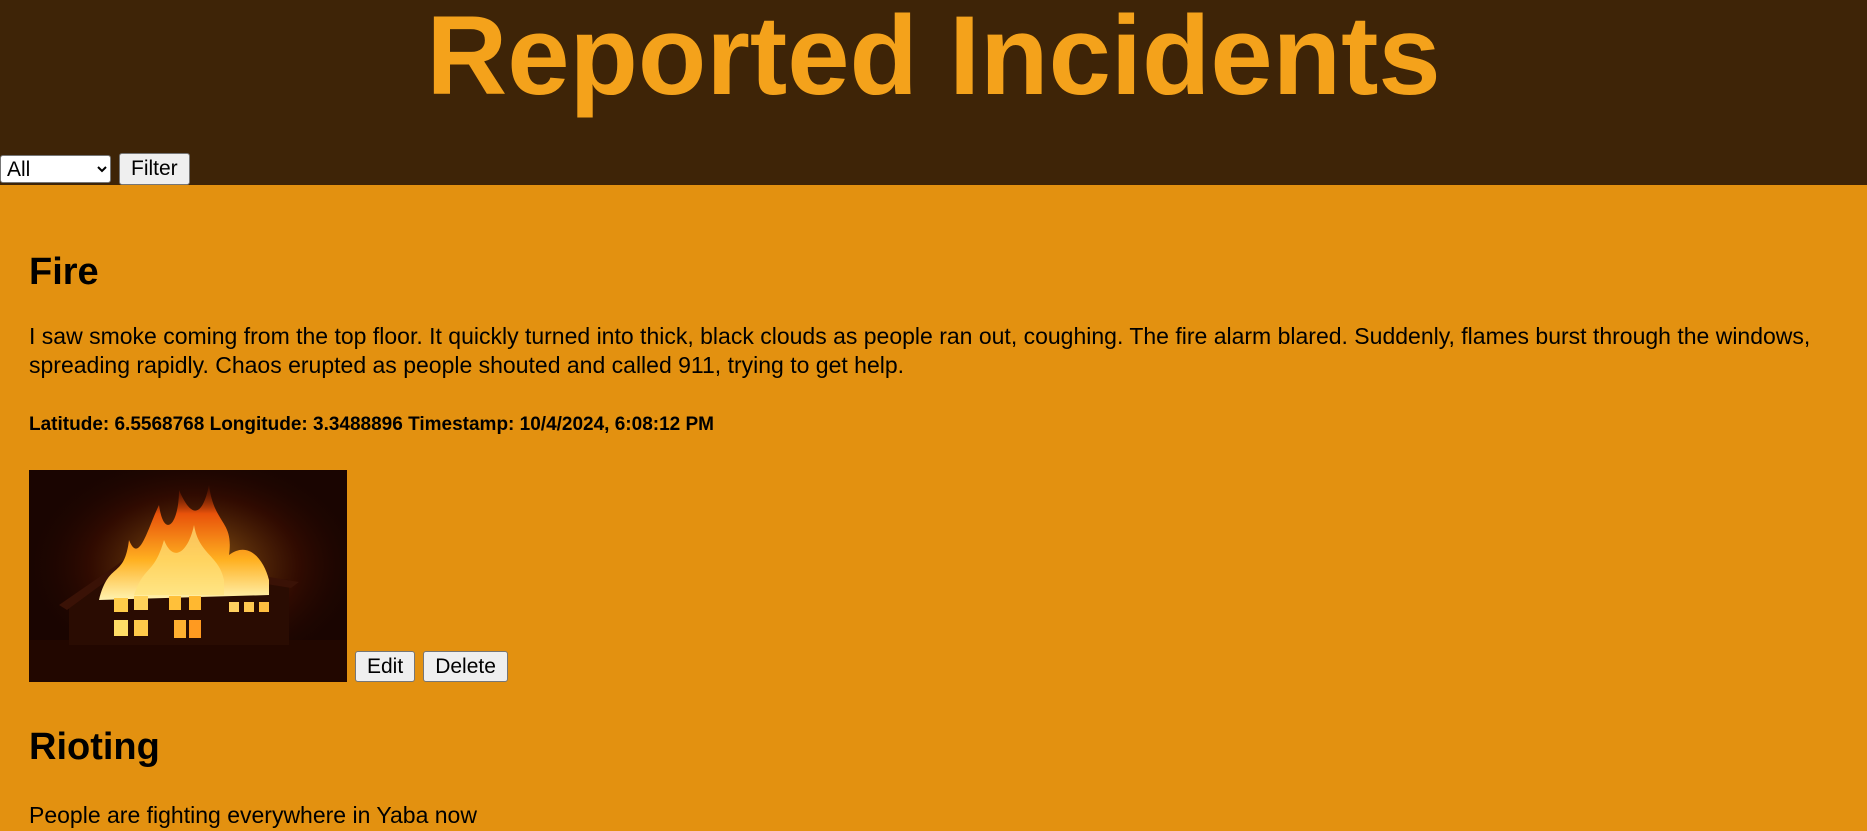  I want to click on incident-photo, so click(188, 576).